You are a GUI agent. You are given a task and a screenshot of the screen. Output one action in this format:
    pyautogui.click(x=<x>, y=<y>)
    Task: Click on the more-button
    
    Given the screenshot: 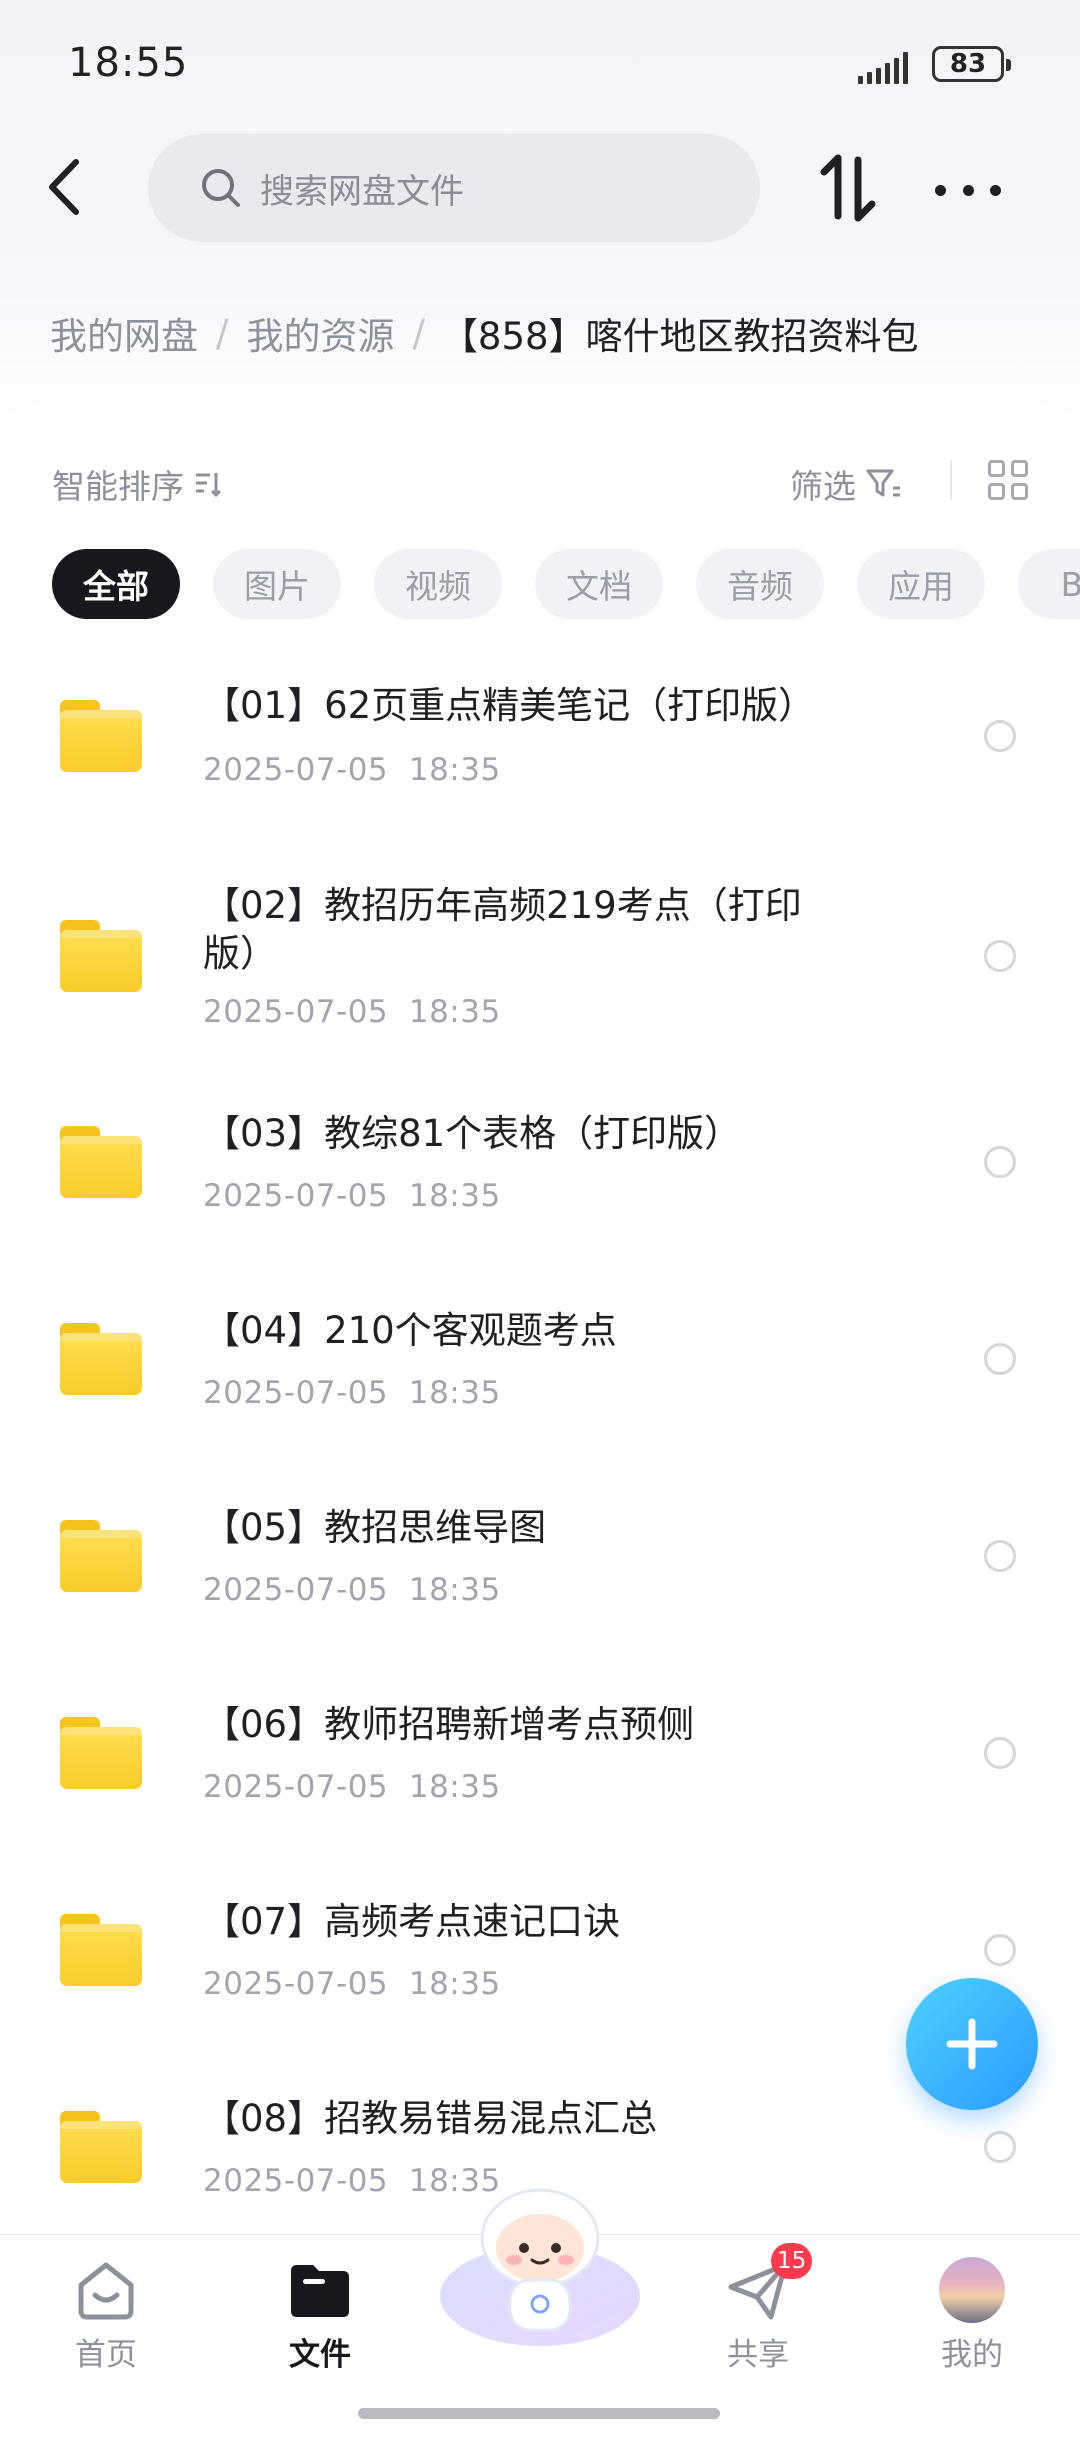 What is the action you would take?
    pyautogui.click(x=968, y=190)
    